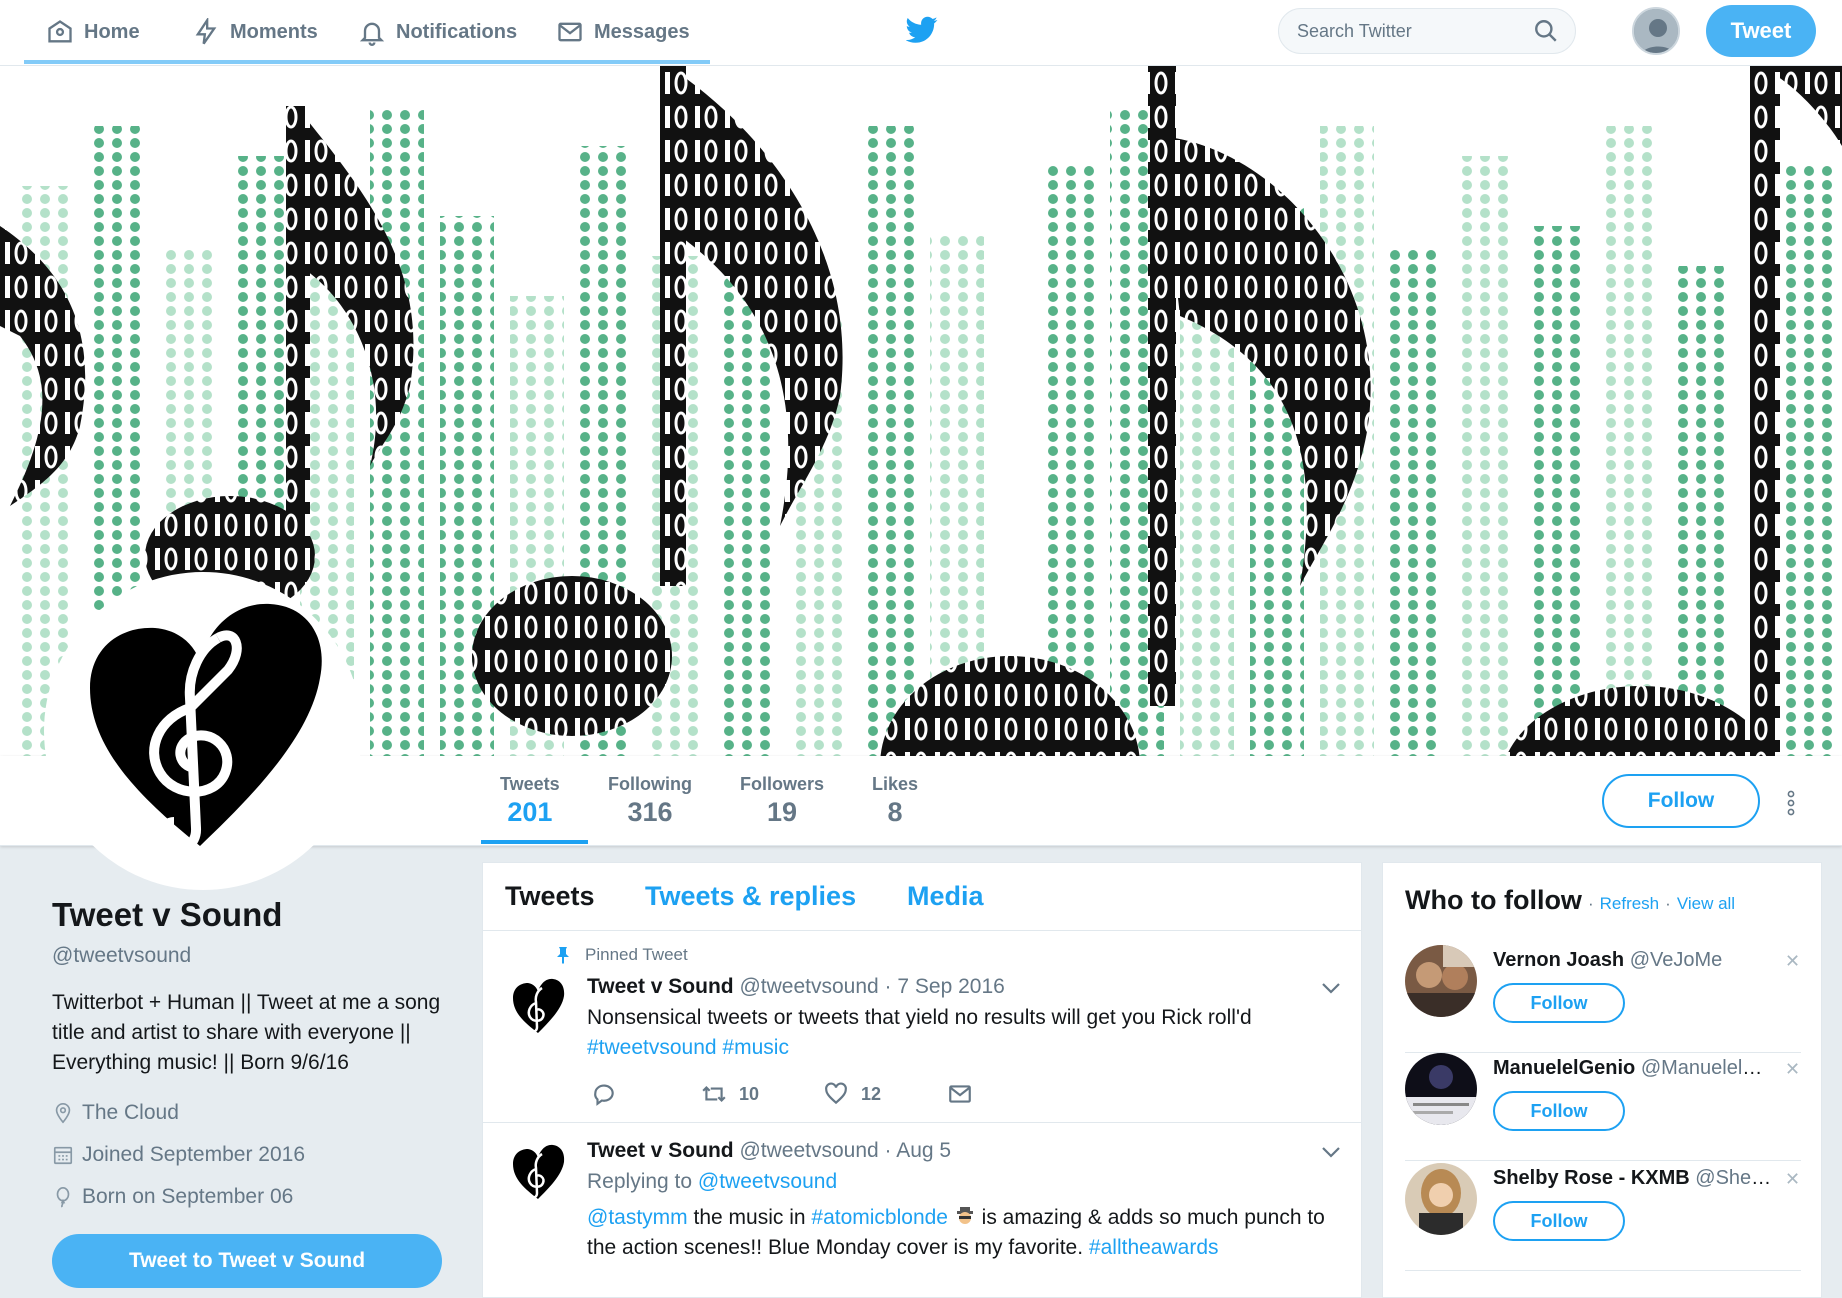  What do you see at coordinates (1630, 904) in the screenshot?
I see `refresh-link: Refresh` at bounding box center [1630, 904].